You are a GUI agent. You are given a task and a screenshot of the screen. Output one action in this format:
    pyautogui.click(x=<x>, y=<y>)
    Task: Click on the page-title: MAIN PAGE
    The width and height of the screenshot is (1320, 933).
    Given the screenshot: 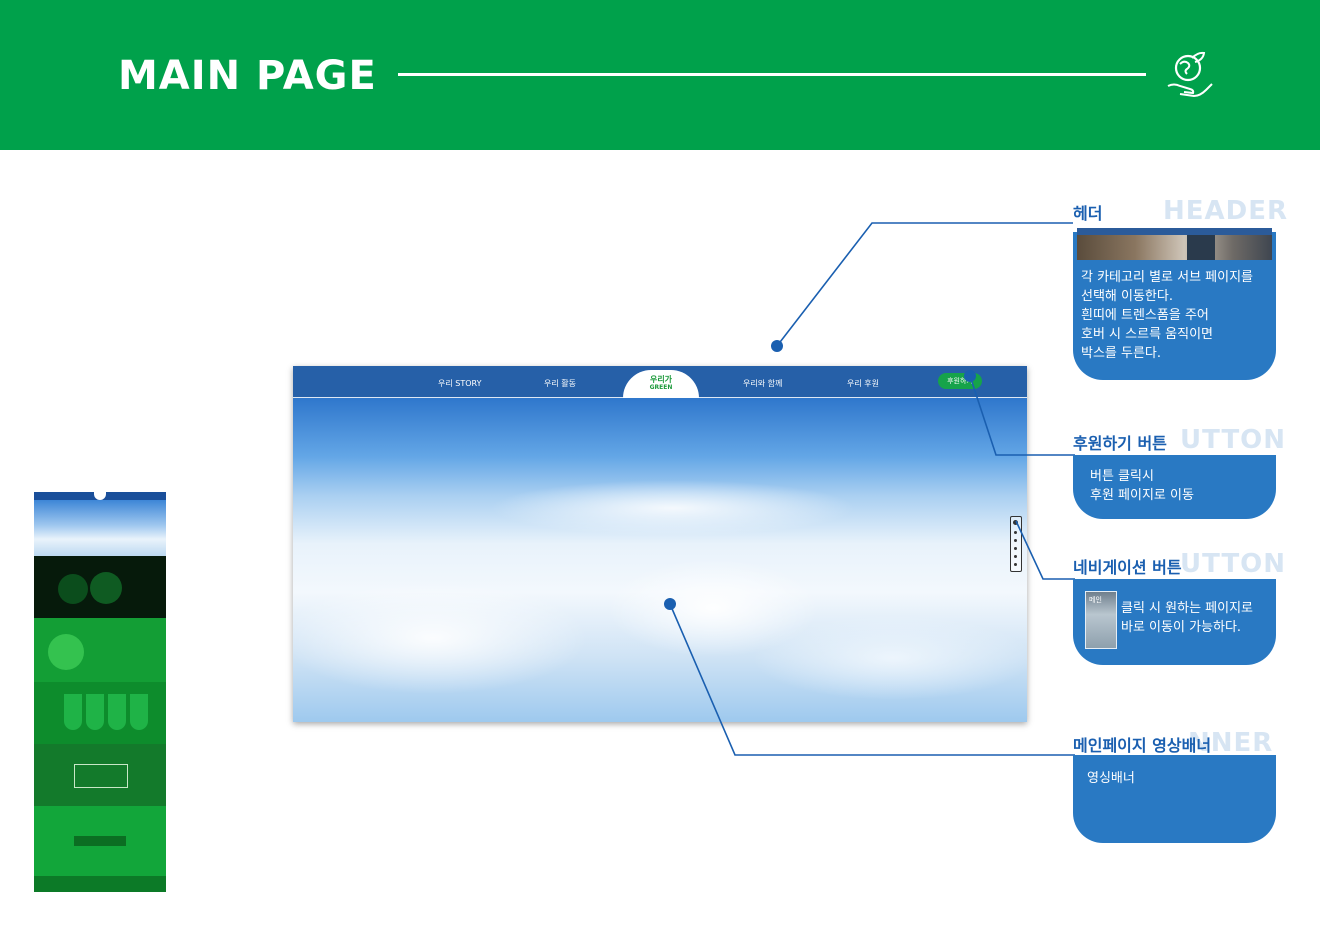 What is the action you would take?
    pyautogui.click(x=247, y=76)
    